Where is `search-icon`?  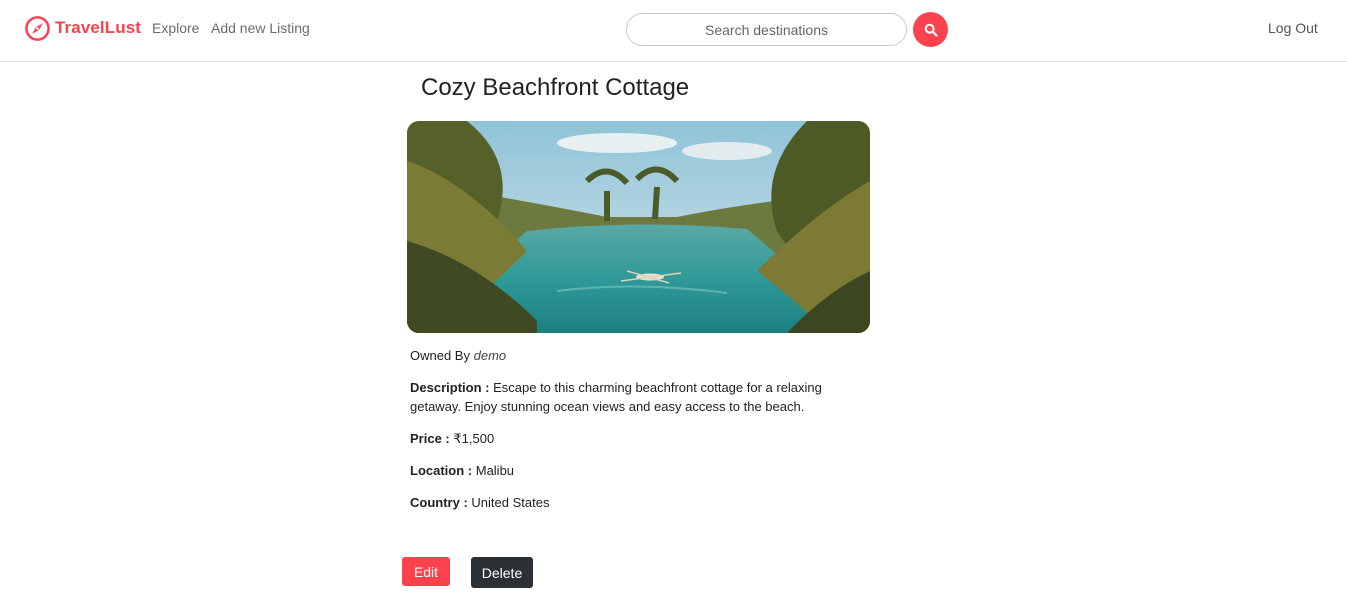
search-icon is located at coordinates (931, 30).